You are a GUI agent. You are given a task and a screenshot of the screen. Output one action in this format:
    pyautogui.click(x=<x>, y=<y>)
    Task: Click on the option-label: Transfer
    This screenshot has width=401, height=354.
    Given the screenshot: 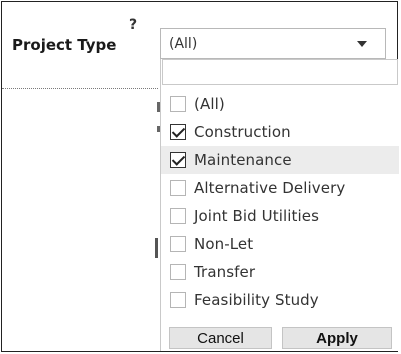 What is the action you would take?
    pyautogui.click(x=225, y=272)
    